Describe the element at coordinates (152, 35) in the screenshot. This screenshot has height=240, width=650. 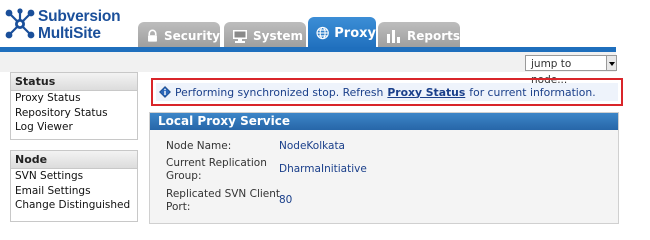
I see `lock-icon` at that location.